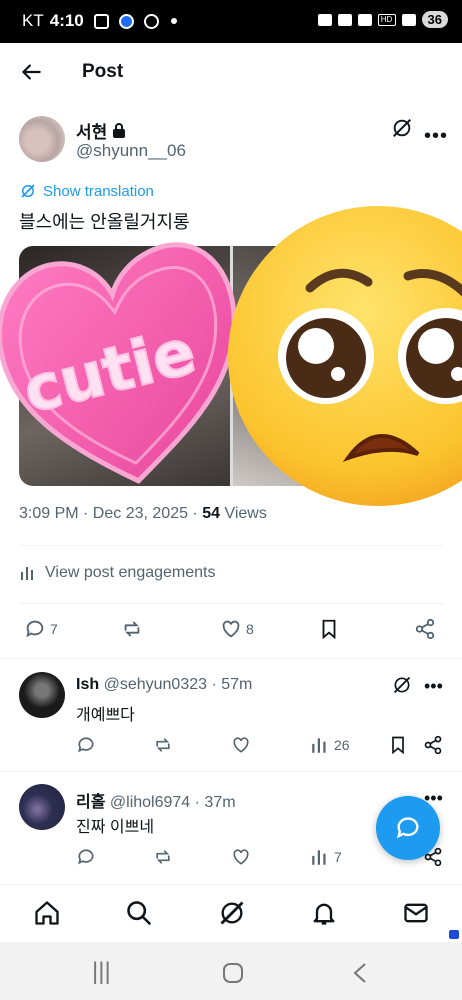  What do you see at coordinates (408, 19) in the screenshot?
I see `signal-icon` at bounding box center [408, 19].